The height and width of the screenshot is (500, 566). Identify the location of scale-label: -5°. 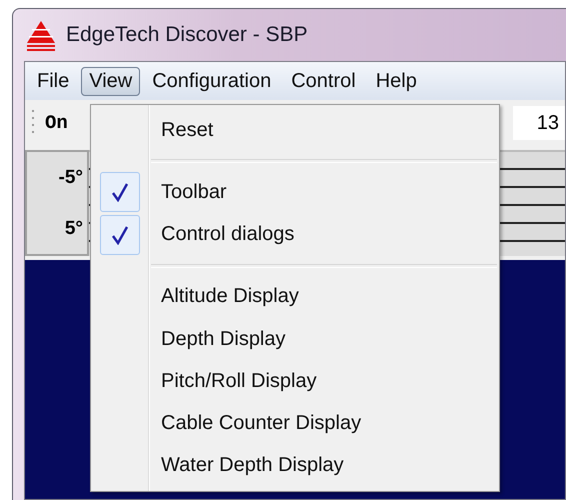
(70, 177).